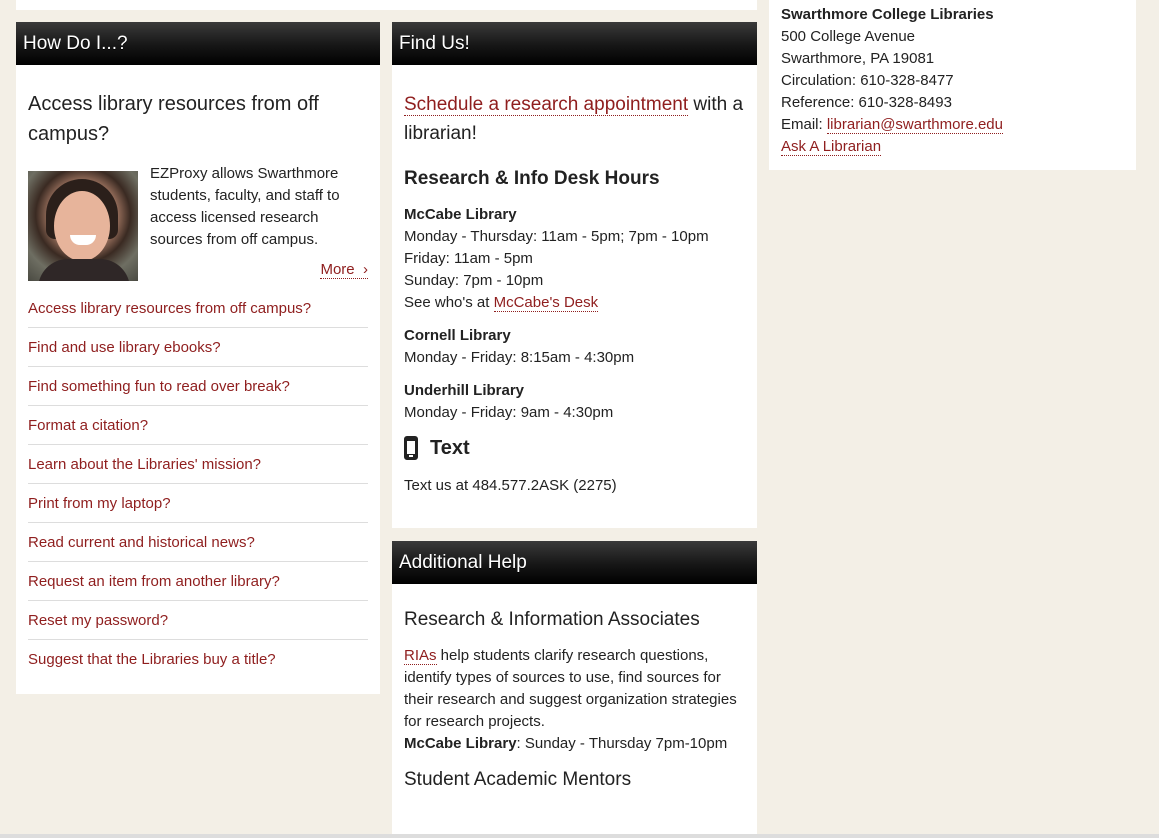 This screenshot has height=838, width=1159. What do you see at coordinates (866, 102) in the screenshot?
I see `reference-phone: Reference: 610-328-8493` at bounding box center [866, 102].